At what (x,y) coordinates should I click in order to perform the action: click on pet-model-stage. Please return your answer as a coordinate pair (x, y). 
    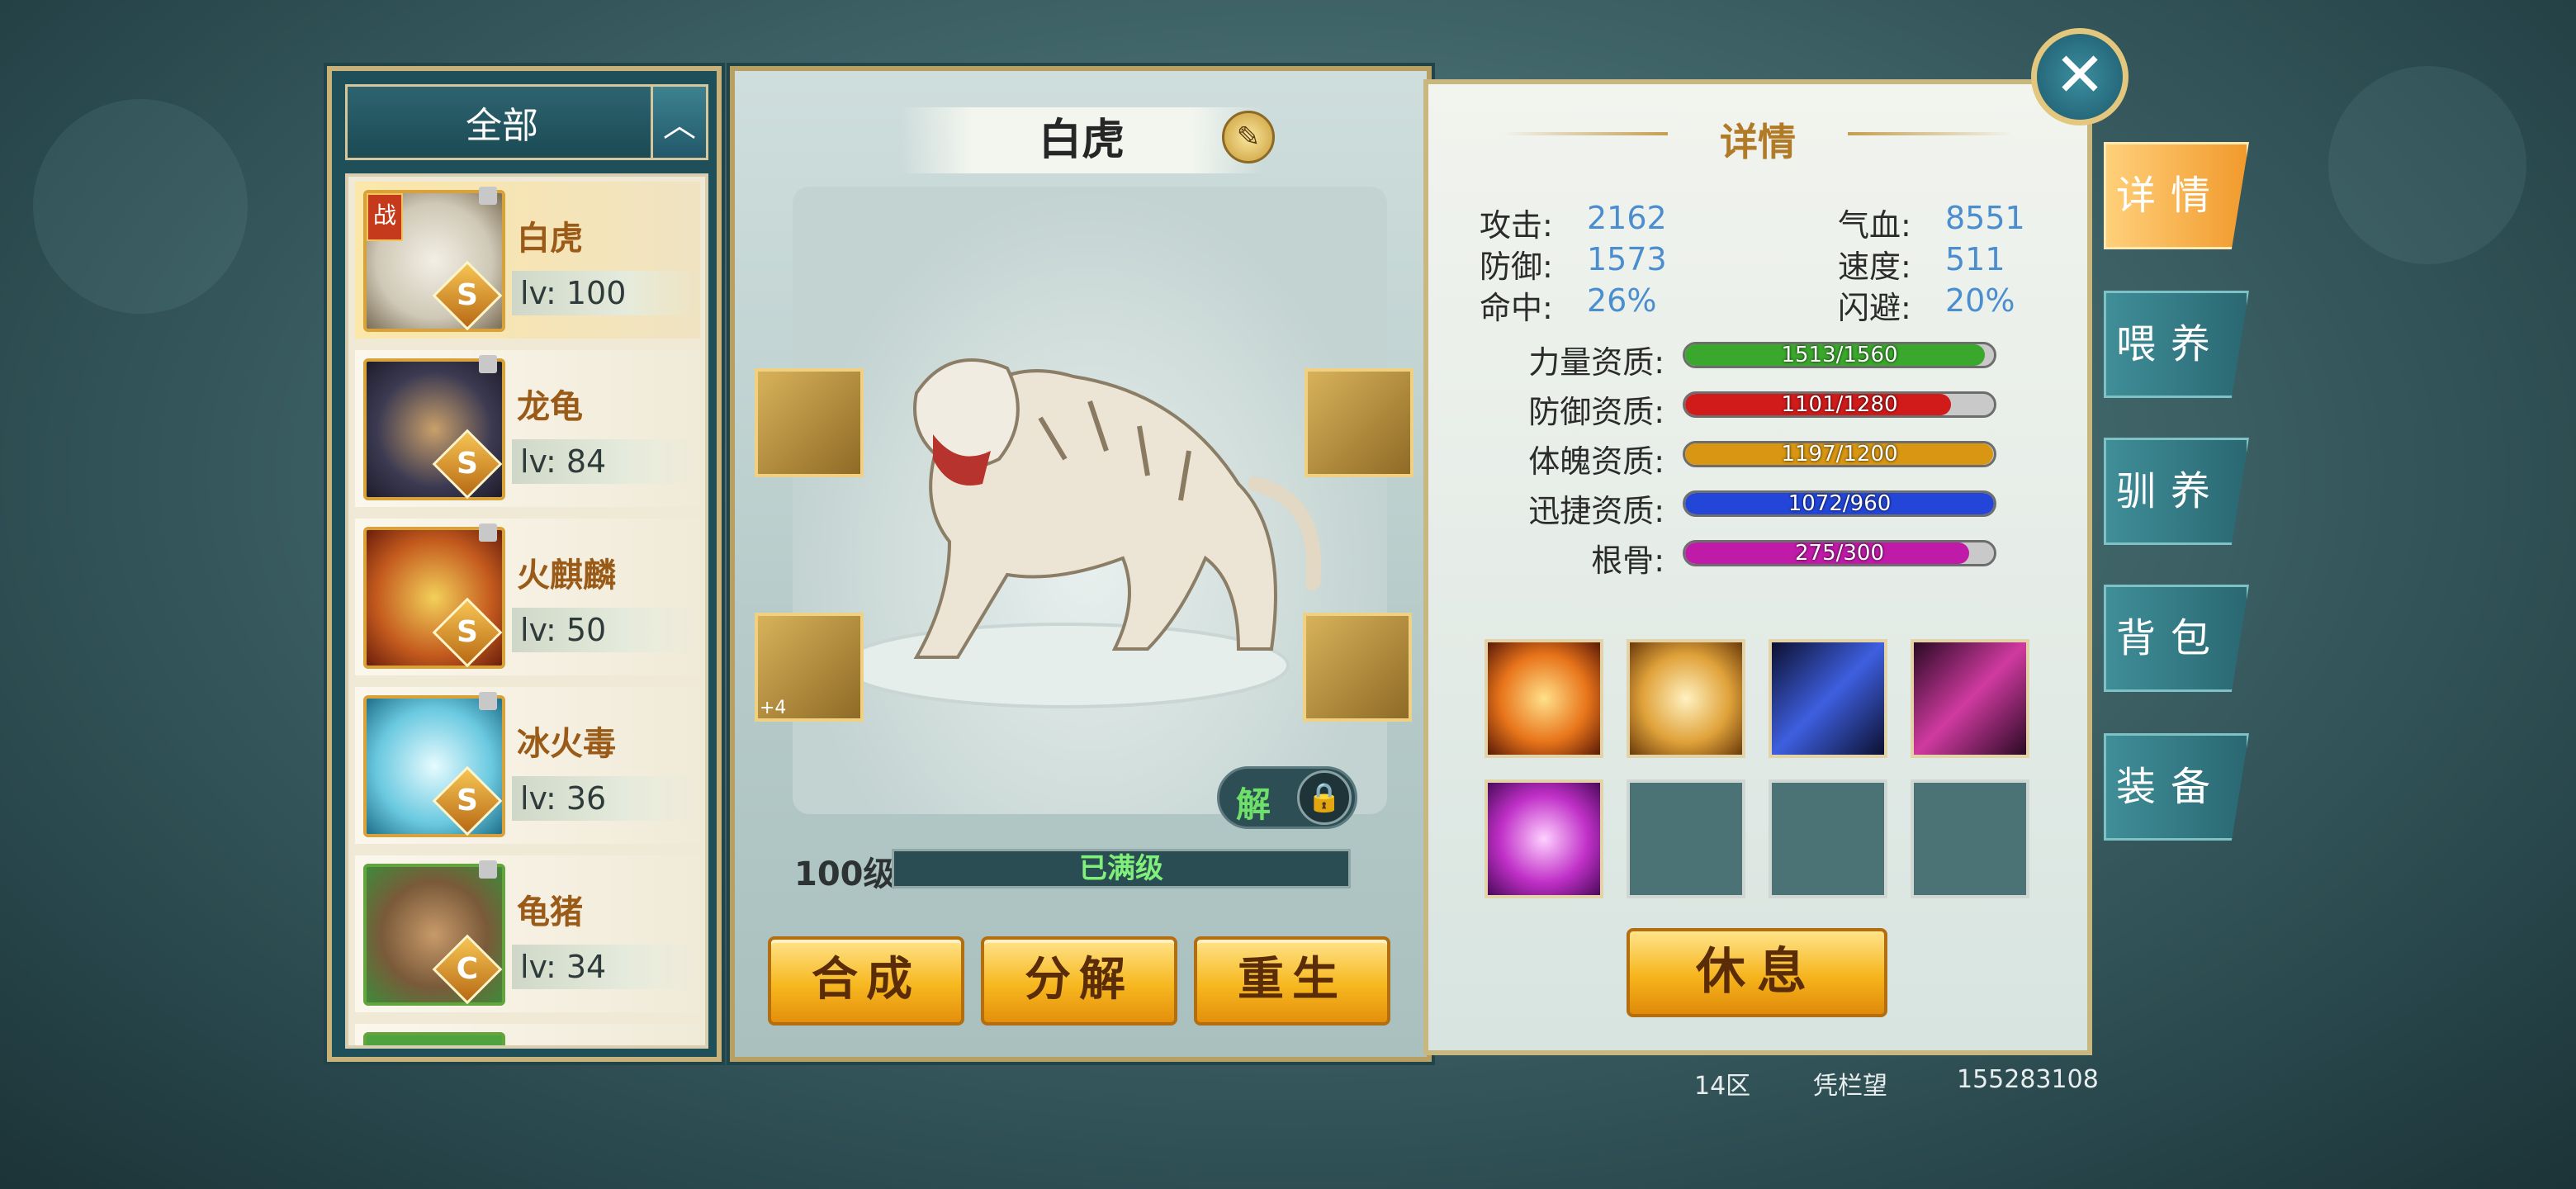
    Looking at the image, I should click on (1090, 500).